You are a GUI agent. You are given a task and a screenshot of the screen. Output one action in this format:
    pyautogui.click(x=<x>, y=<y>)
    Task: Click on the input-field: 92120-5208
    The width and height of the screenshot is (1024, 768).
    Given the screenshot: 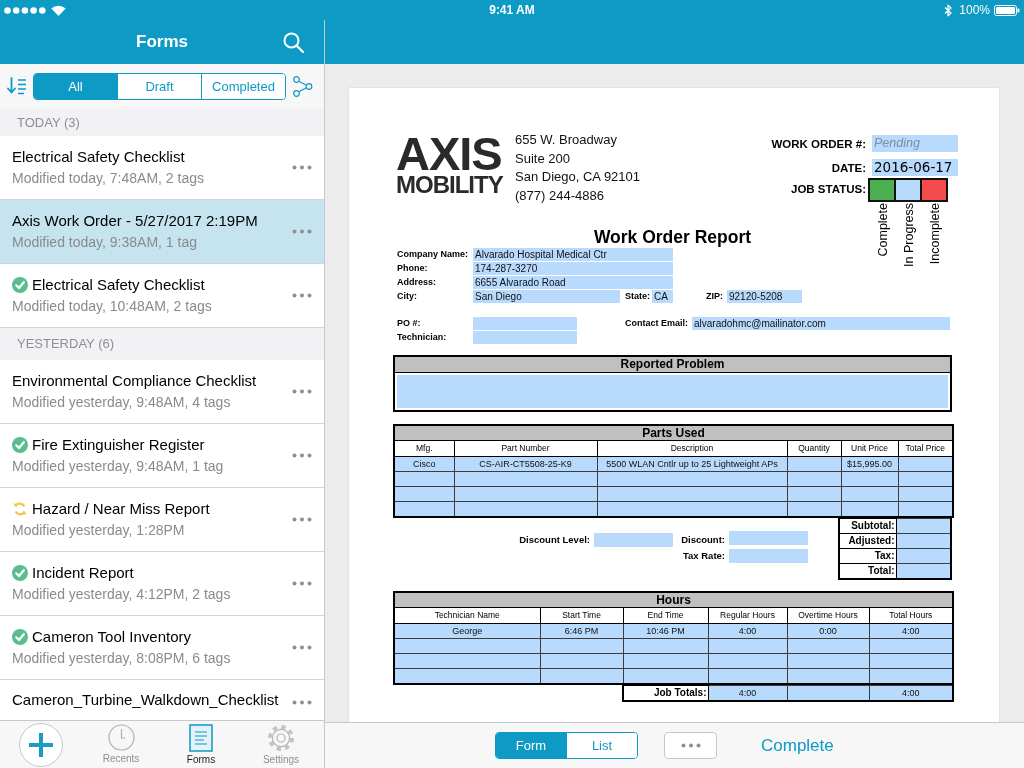 What is the action you would take?
    pyautogui.click(x=764, y=296)
    